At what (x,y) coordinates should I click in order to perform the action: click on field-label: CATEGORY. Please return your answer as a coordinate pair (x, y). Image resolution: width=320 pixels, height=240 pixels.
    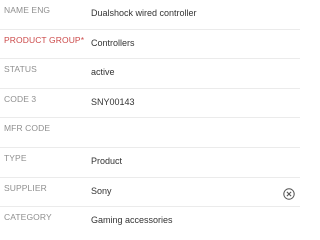
    Looking at the image, I should click on (28, 217).